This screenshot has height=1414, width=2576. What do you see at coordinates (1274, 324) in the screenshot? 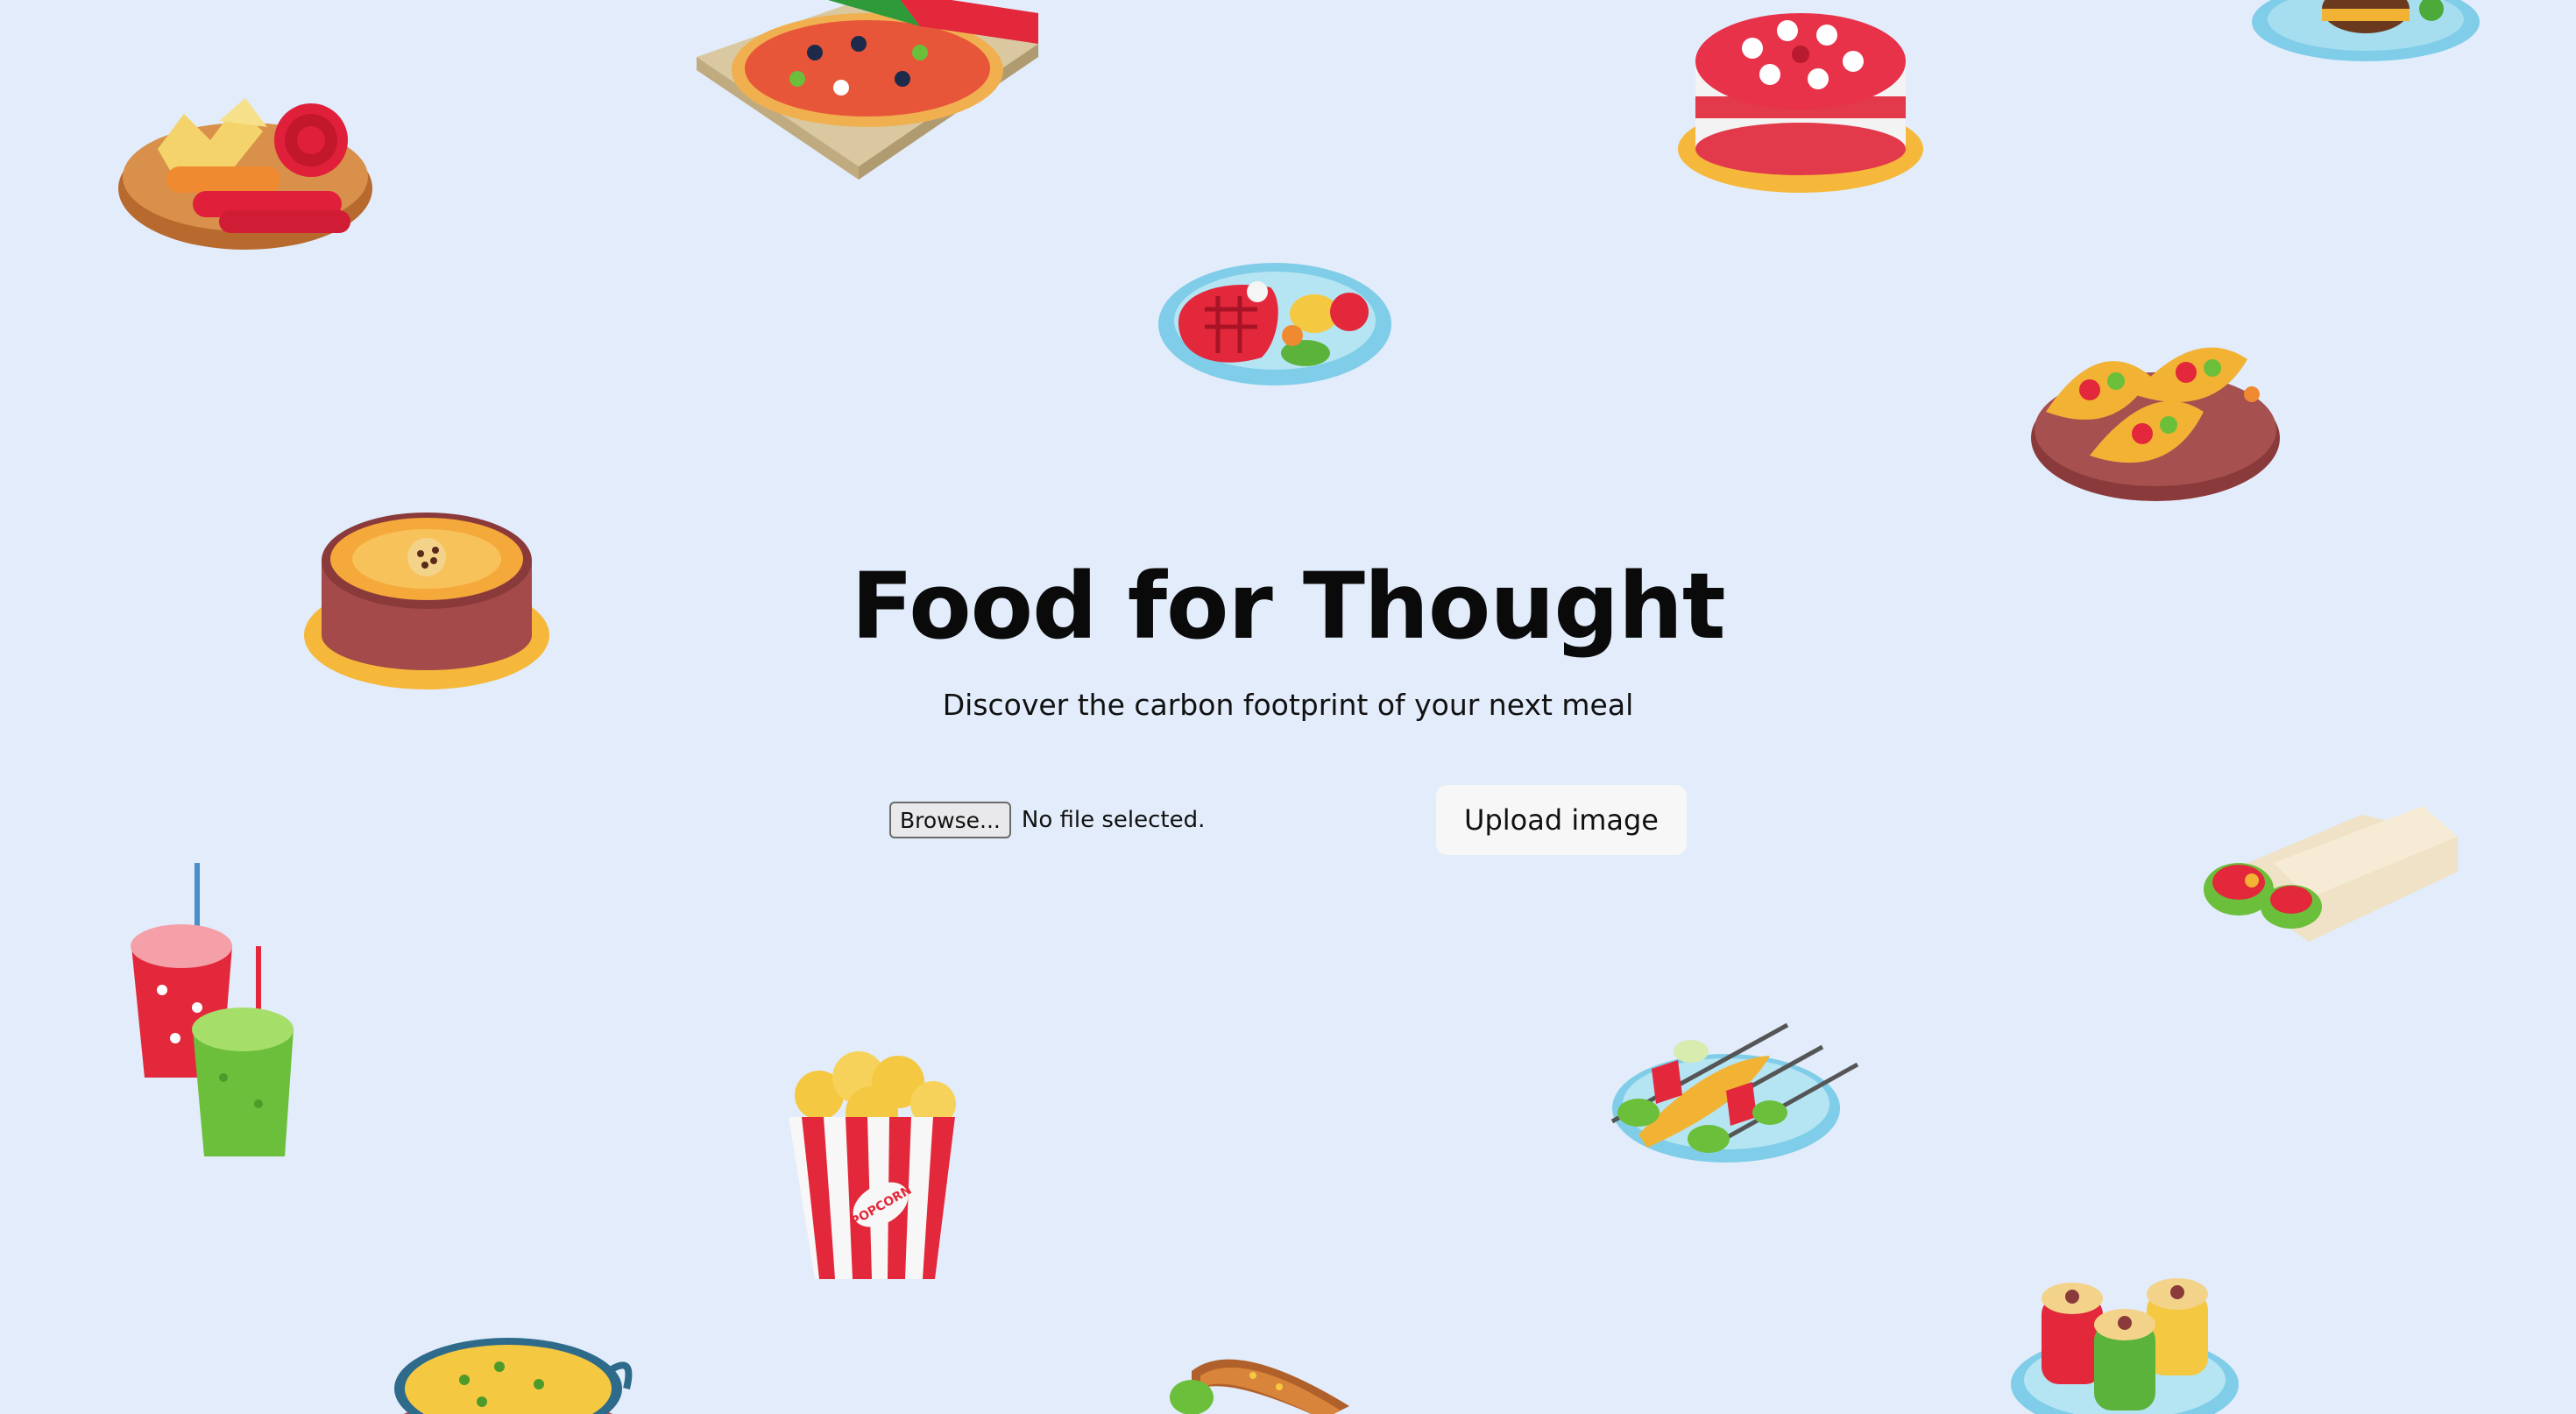
I see `steak-plate-icon` at bounding box center [1274, 324].